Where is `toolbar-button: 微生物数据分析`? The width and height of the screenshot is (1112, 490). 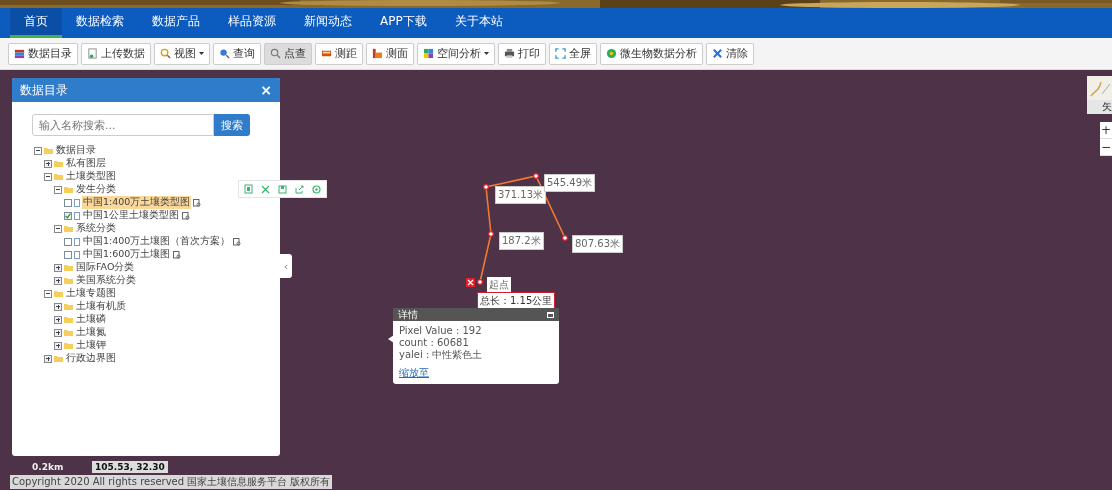 toolbar-button: 微生物数据分析 is located at coordinates (651, 53).